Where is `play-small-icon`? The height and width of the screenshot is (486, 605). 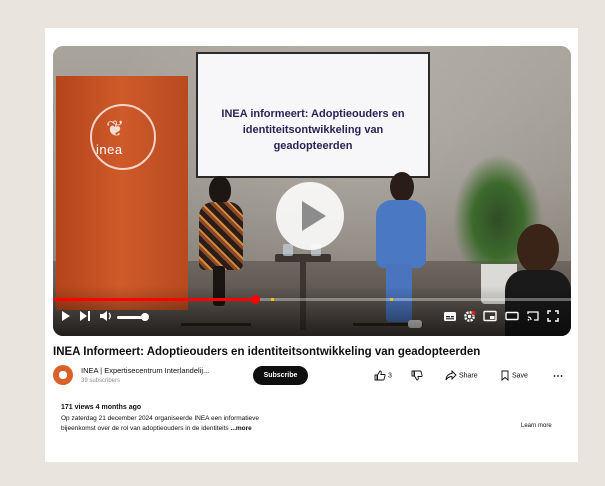
play-small-icon is located at coordinates (66, 316).